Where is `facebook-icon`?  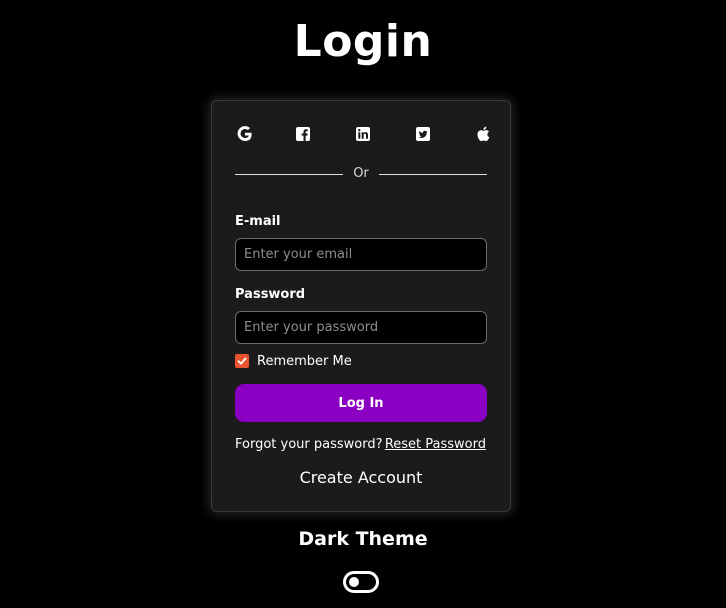
facebook-icon is located at coordinates (303, 134).